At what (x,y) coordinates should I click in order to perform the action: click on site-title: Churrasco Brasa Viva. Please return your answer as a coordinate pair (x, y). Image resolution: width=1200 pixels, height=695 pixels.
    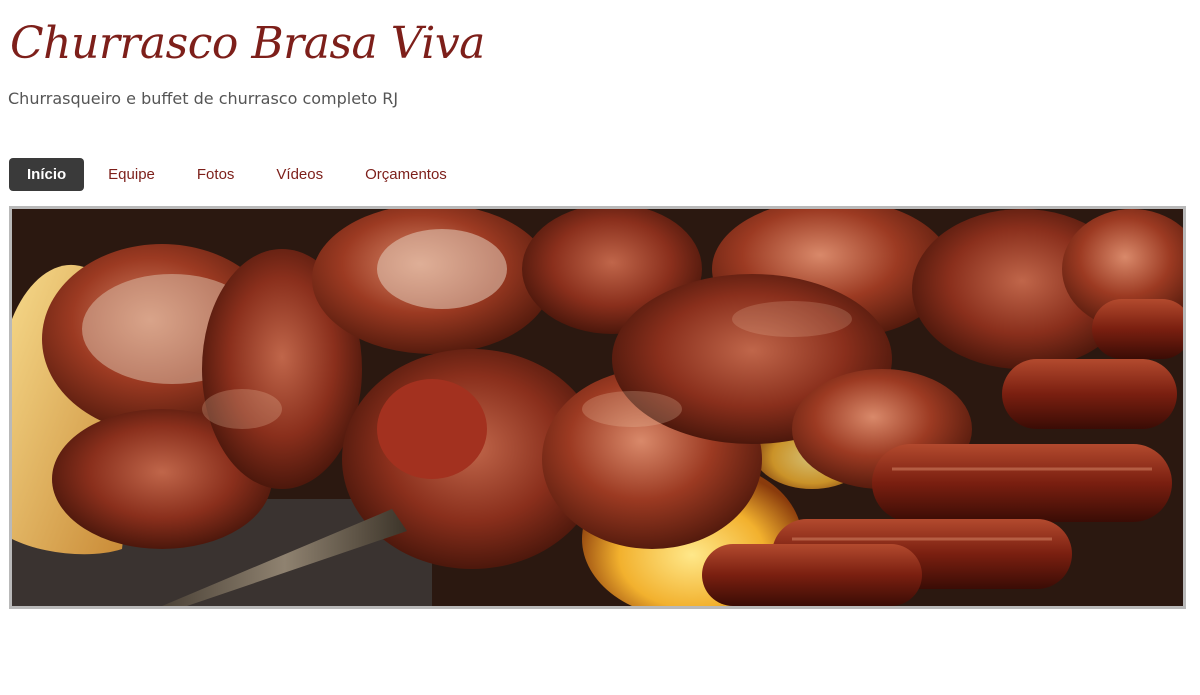
    Looking at the image, I should click on (247, 43).